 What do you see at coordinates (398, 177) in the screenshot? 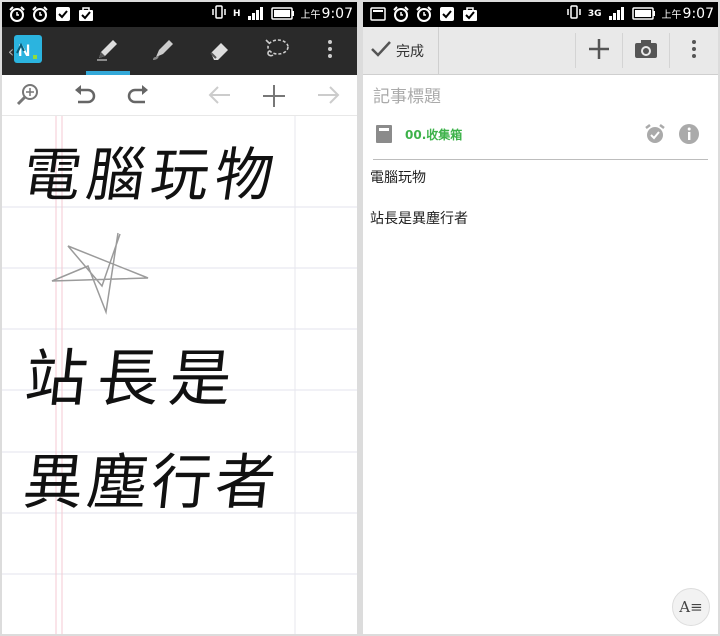
I see `note-body-line-1: 電腦玩物` at bounding box center [398, 177].